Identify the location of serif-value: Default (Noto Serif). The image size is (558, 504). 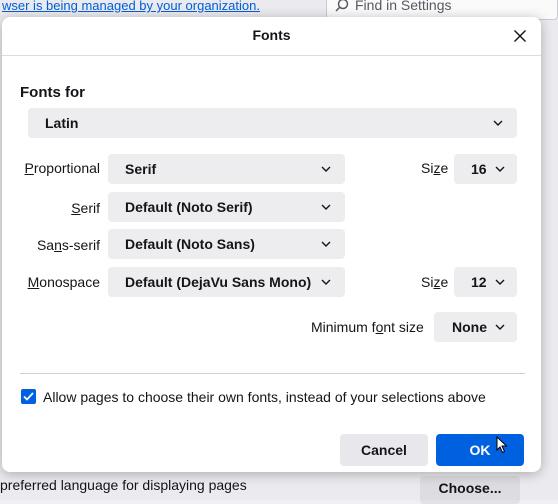
(189, 207).